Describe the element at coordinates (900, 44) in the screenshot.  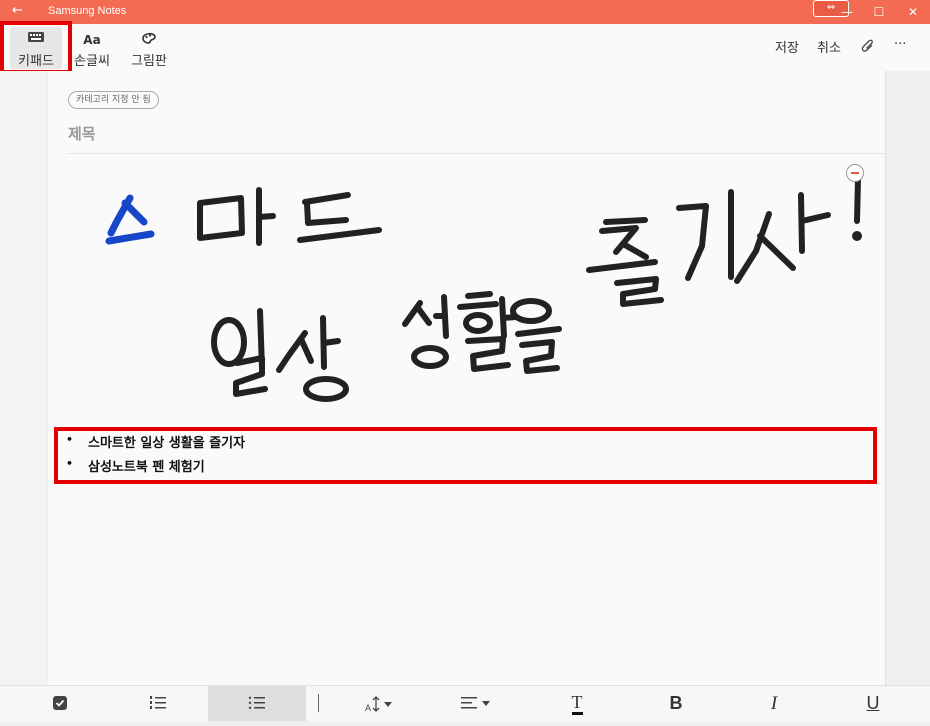
I see `more-options-icon: ···` at that location.